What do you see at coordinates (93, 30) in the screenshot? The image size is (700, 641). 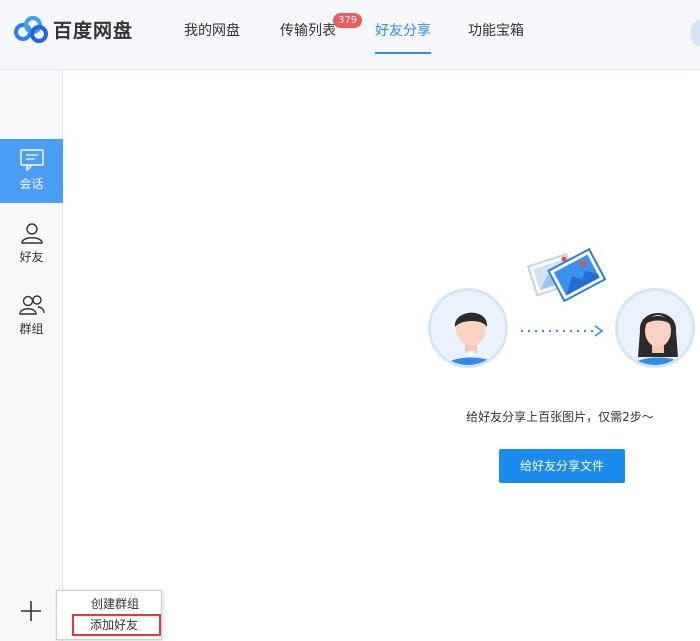 I see `app-name: 百度网盘` at bounding box center [93, 30].